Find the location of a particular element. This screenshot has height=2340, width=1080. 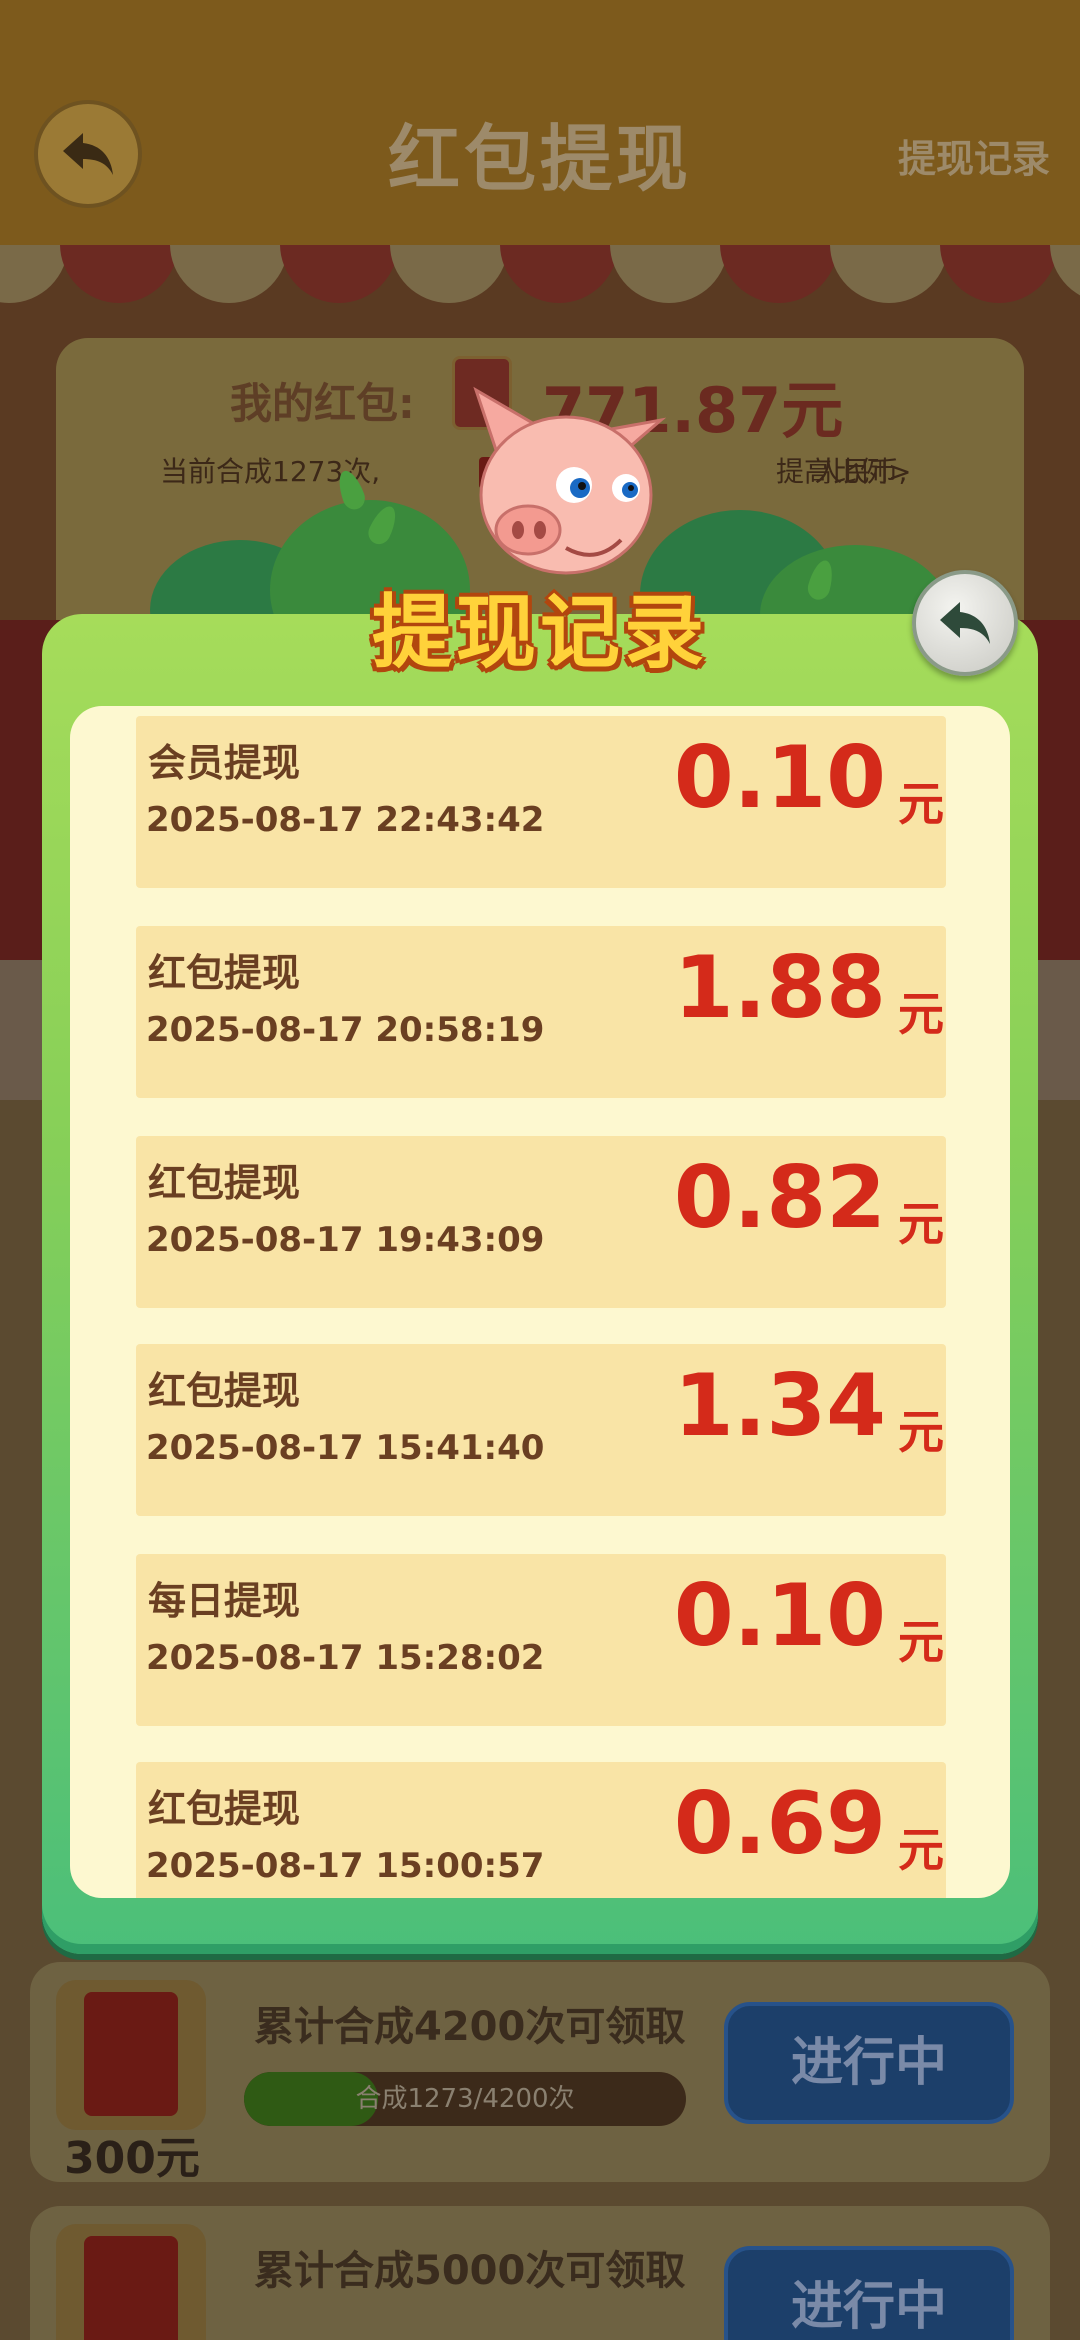

record-item: 红包提现 2025-08-17 15:00:57 0.69 元 is located at coordinates (541, 1830).